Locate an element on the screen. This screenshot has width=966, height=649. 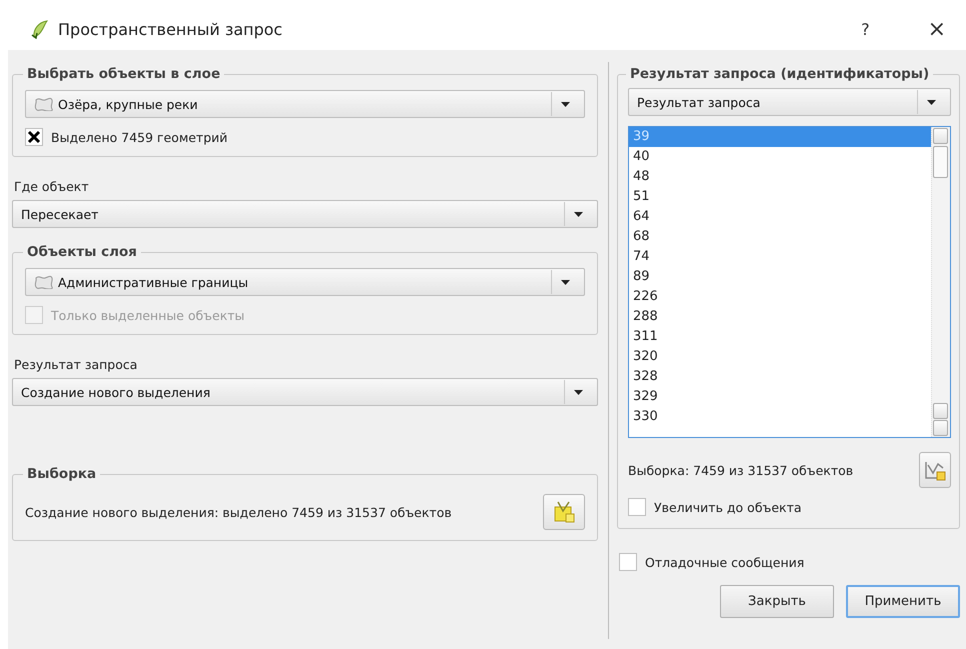
list-item: 226 is located at coordinates (780, 297).